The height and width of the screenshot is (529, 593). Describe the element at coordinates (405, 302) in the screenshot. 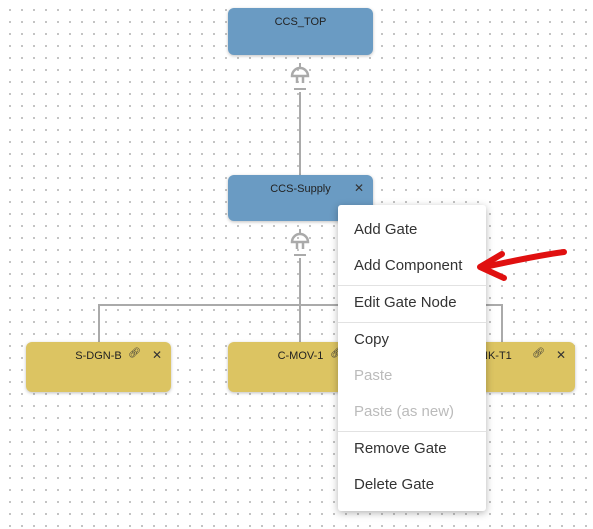

I see `menu-item-edit-gate-node: Edit Gate Node` at that location.